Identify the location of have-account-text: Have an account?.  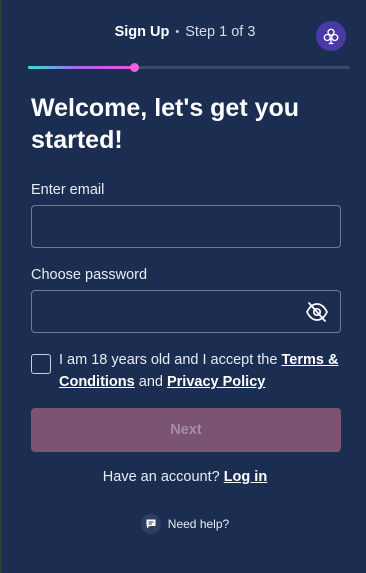
(161, 477).